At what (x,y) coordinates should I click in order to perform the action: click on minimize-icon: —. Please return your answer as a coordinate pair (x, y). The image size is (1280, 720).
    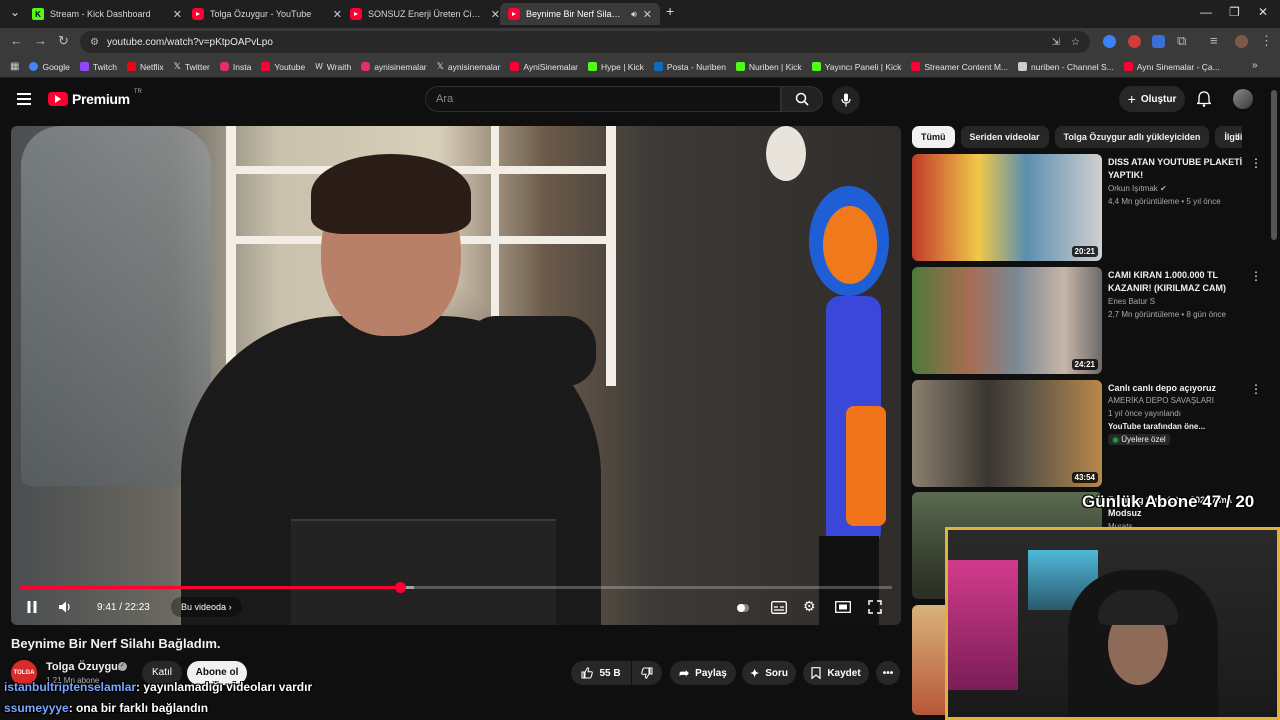
    Looking at the image, I should click on (1206, 12).